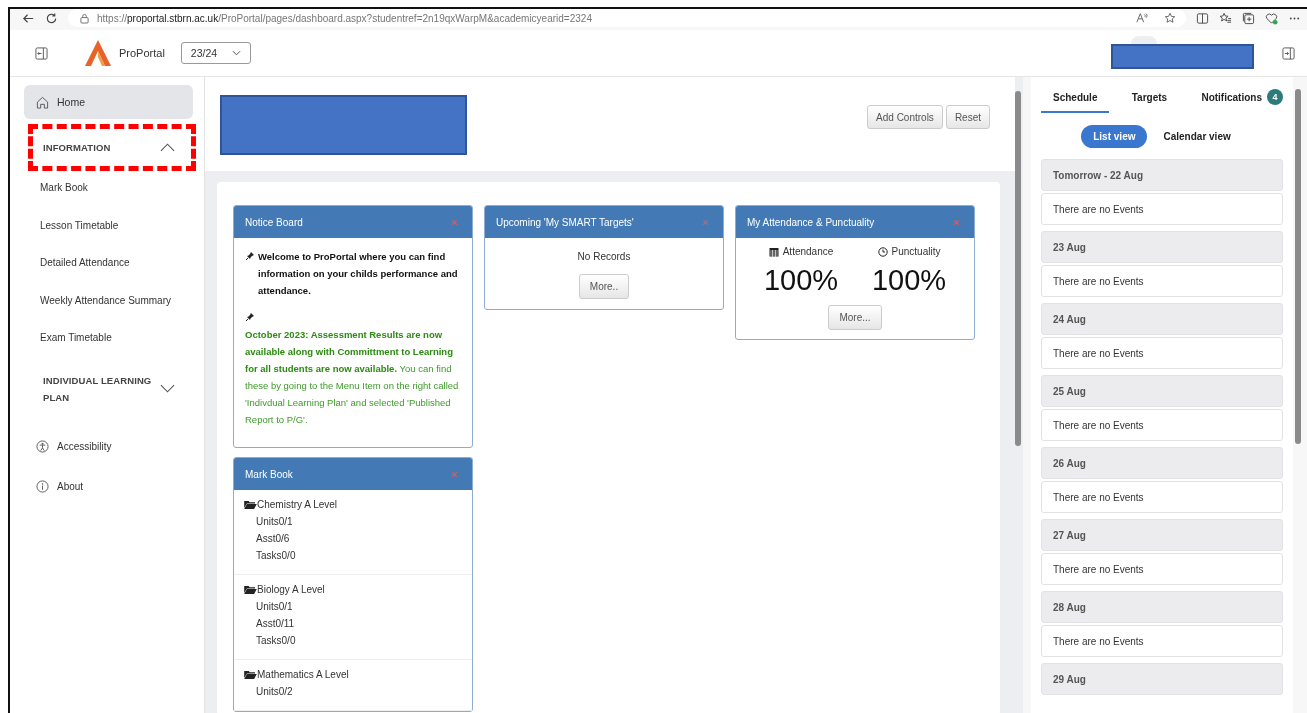 The width and height of the screenshot is (1307, 713). Describe the element at coordinates (1197, 136) in the screenshot. I see `view-toggle: Calendar view` at that location.